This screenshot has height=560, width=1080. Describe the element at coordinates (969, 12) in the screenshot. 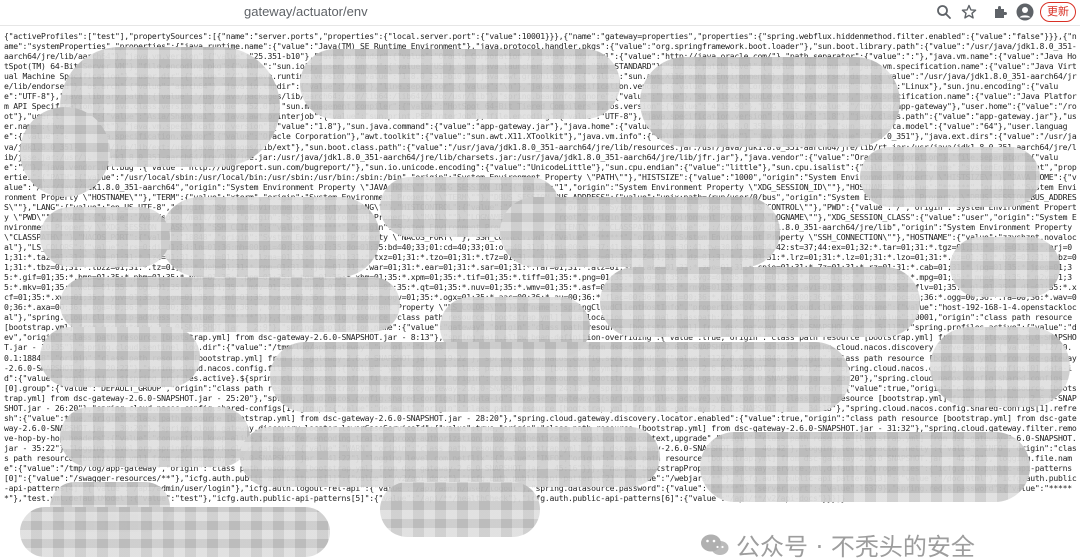

I see `star-icon` at that location.